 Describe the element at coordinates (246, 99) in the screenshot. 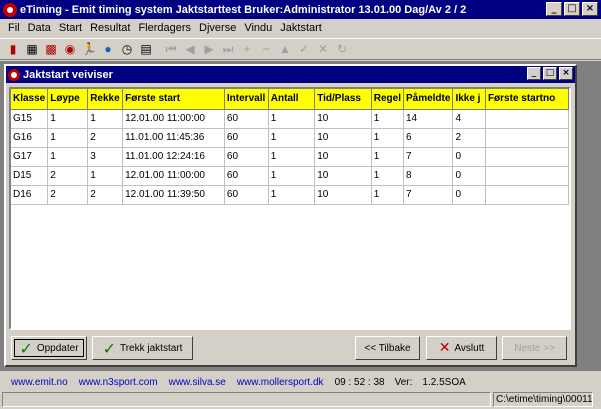

I see `column-header: Intervall` at that location.